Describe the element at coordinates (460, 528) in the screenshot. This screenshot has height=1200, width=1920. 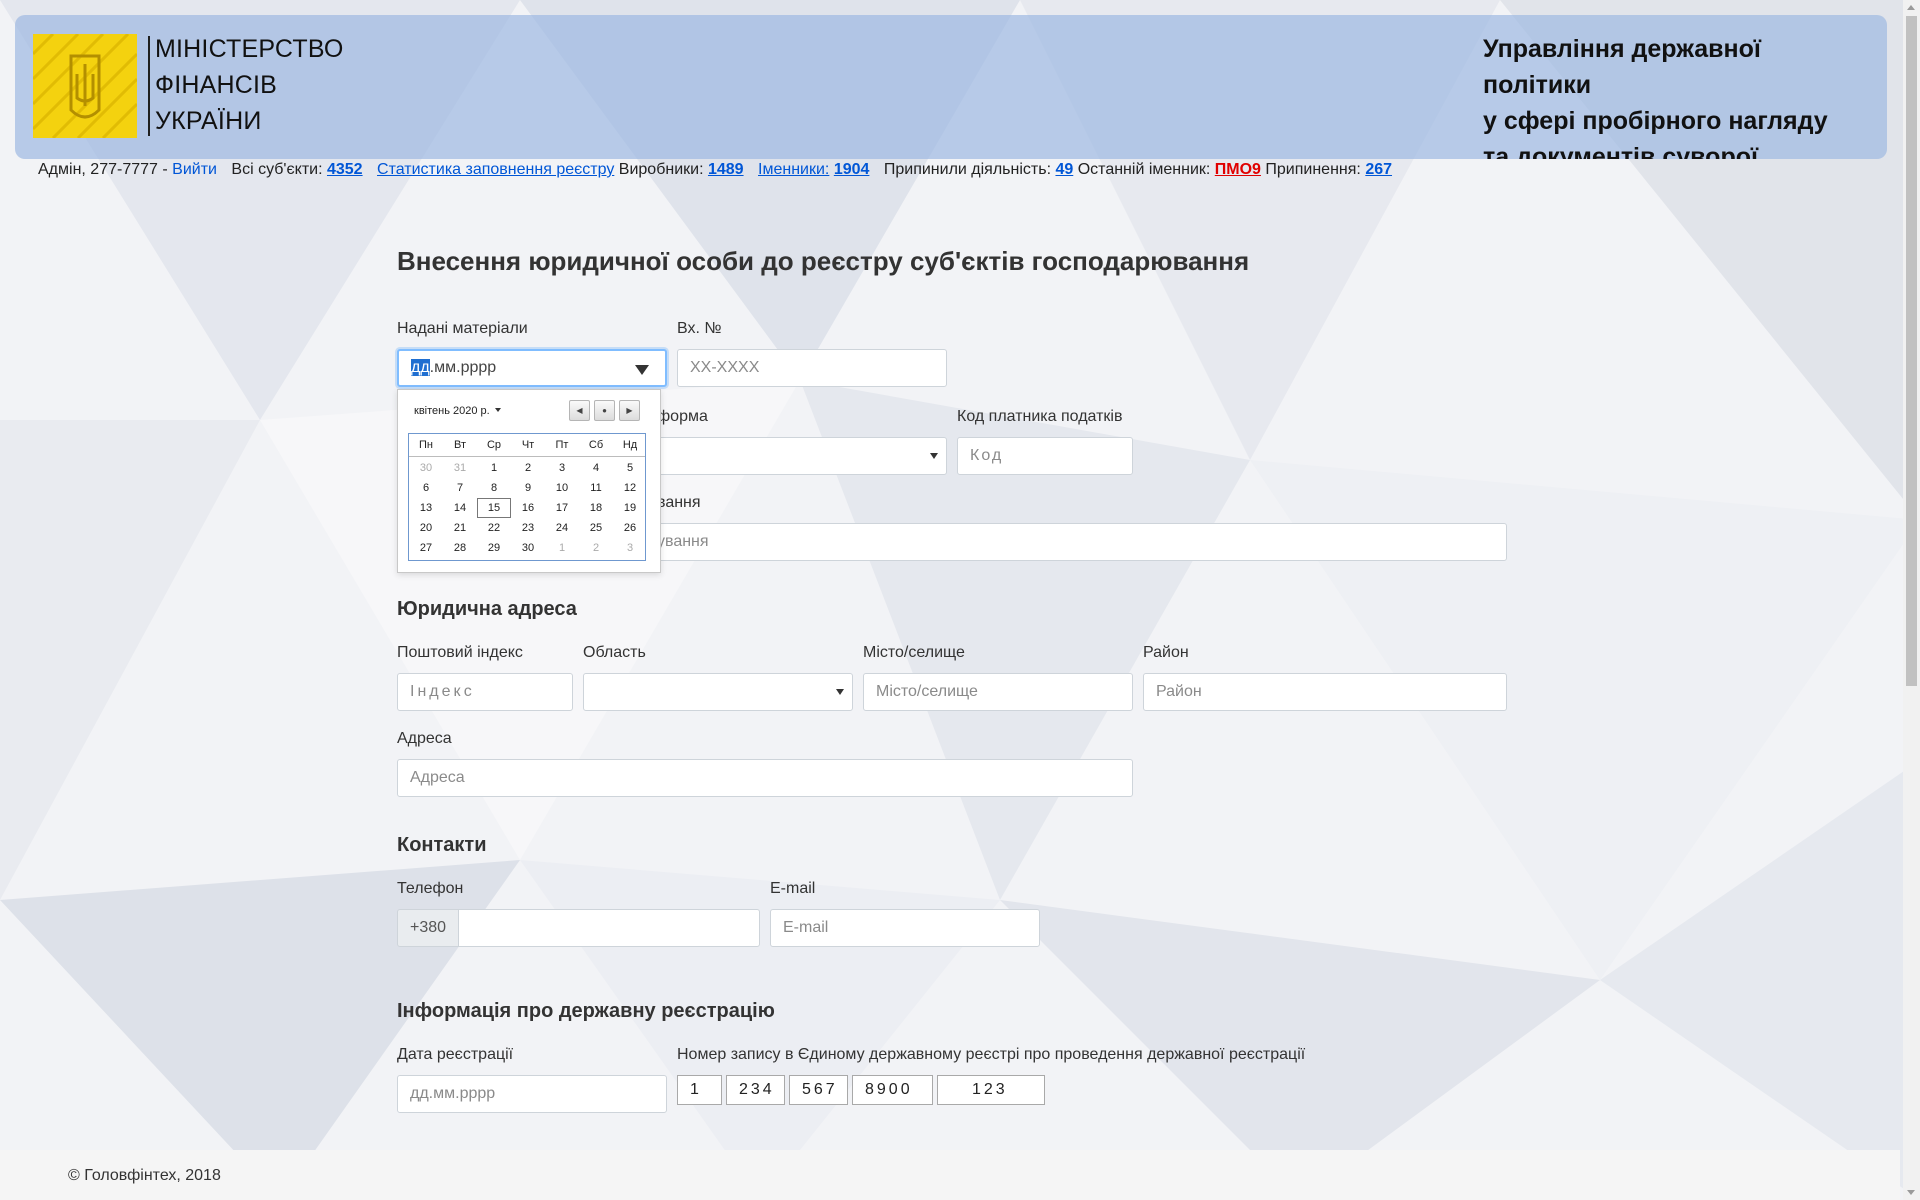
I see `calendar-day: 21` at that location.